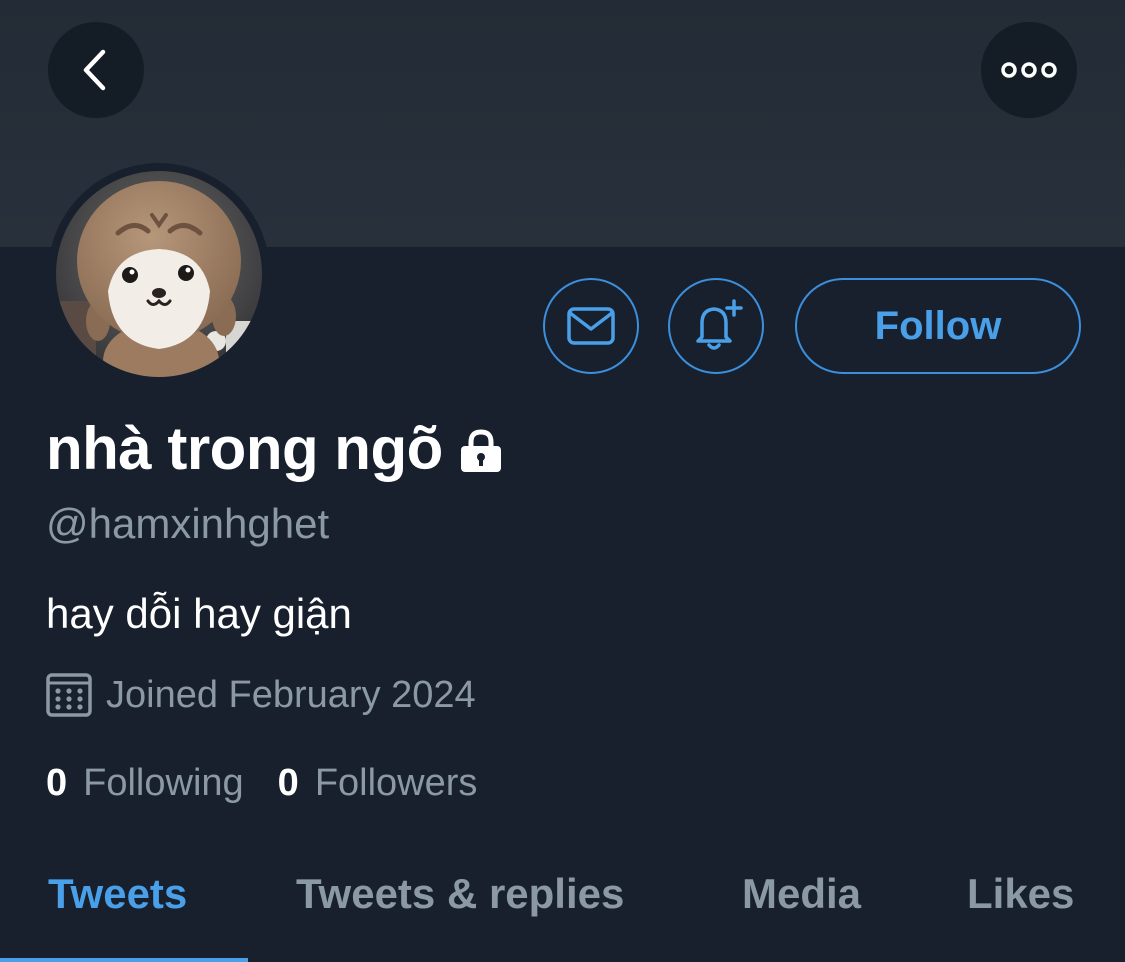 The height and width of the screenshot is (962, 1125). What do you see at coordinates (57, 783) in the screenshot?
I see `following-count: 0` at bounding box center [57, 783].